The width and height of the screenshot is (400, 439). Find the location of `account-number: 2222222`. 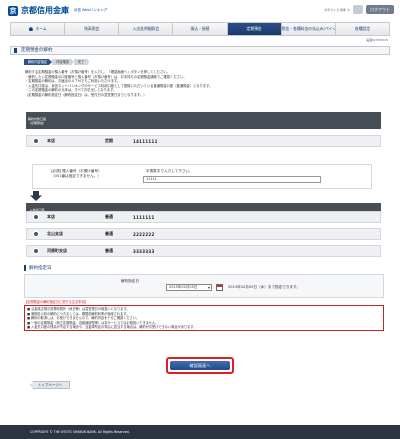

account-number: 2222222 is located at coordinates (144, 234).